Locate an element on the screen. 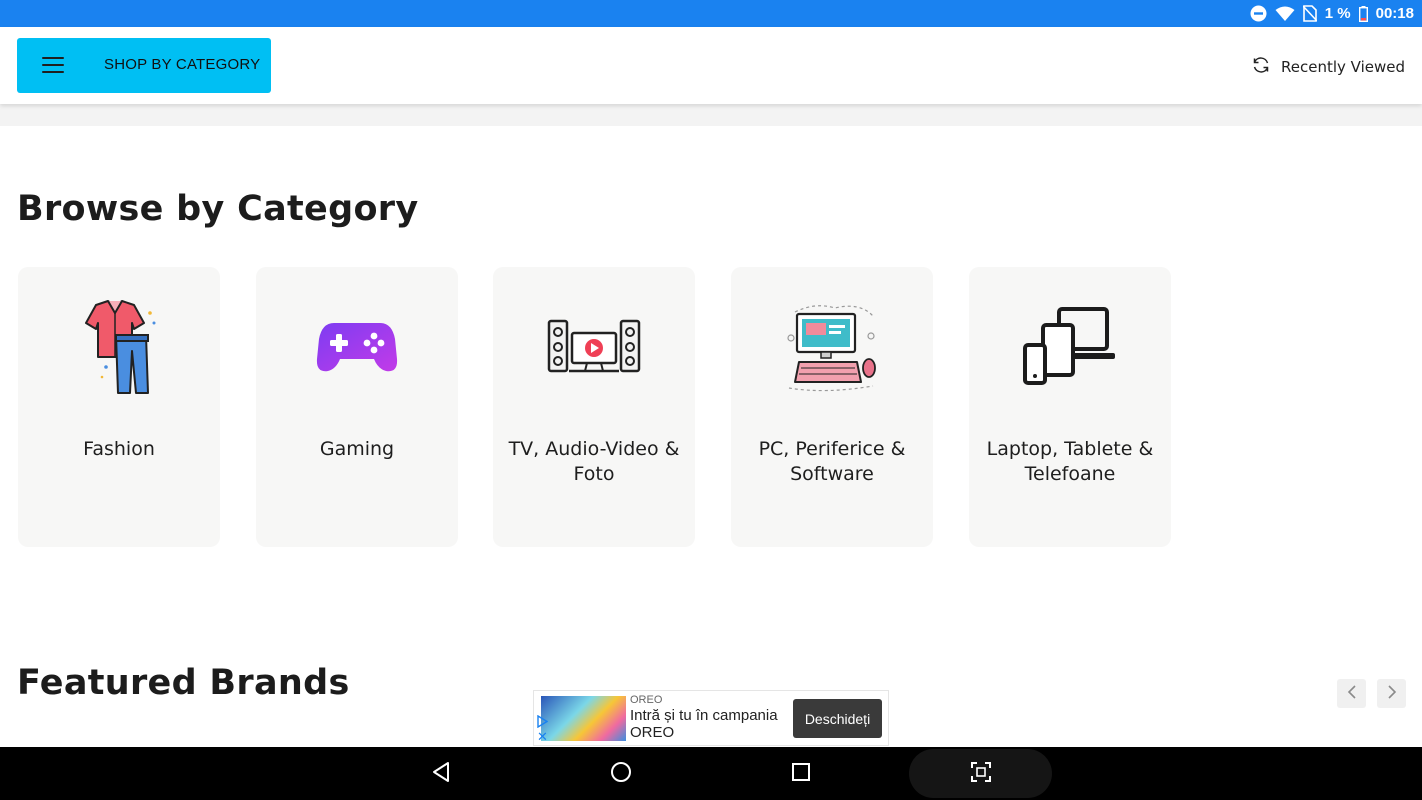  status-bar: 1 % 00:18 is located at coordinates (711, 13).